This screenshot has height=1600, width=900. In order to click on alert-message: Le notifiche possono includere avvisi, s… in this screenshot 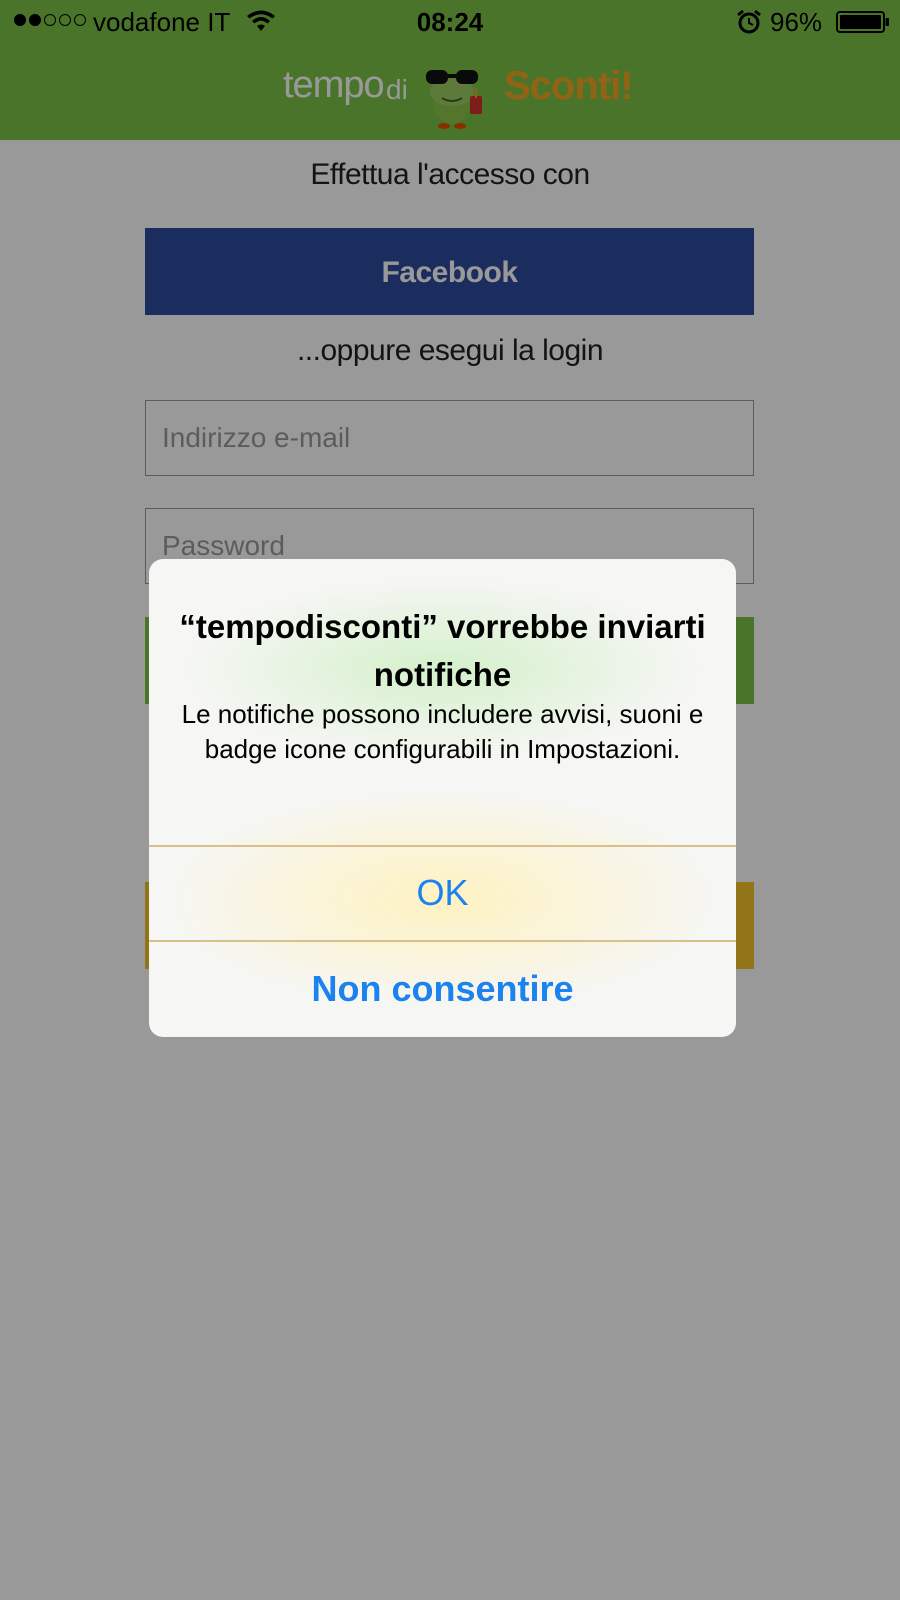, I will do `click(442, 731)`.